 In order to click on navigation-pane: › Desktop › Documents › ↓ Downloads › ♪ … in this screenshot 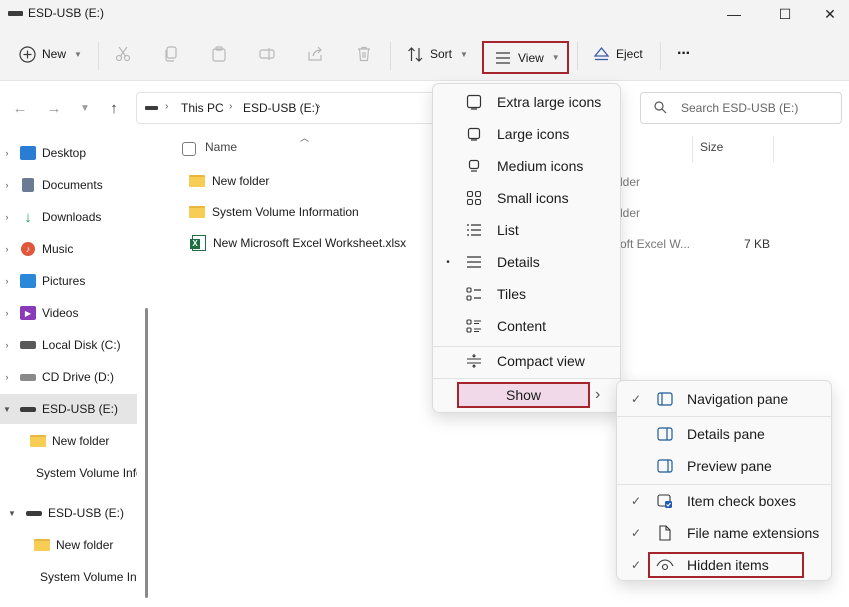, I will do `click(76, 370)`.